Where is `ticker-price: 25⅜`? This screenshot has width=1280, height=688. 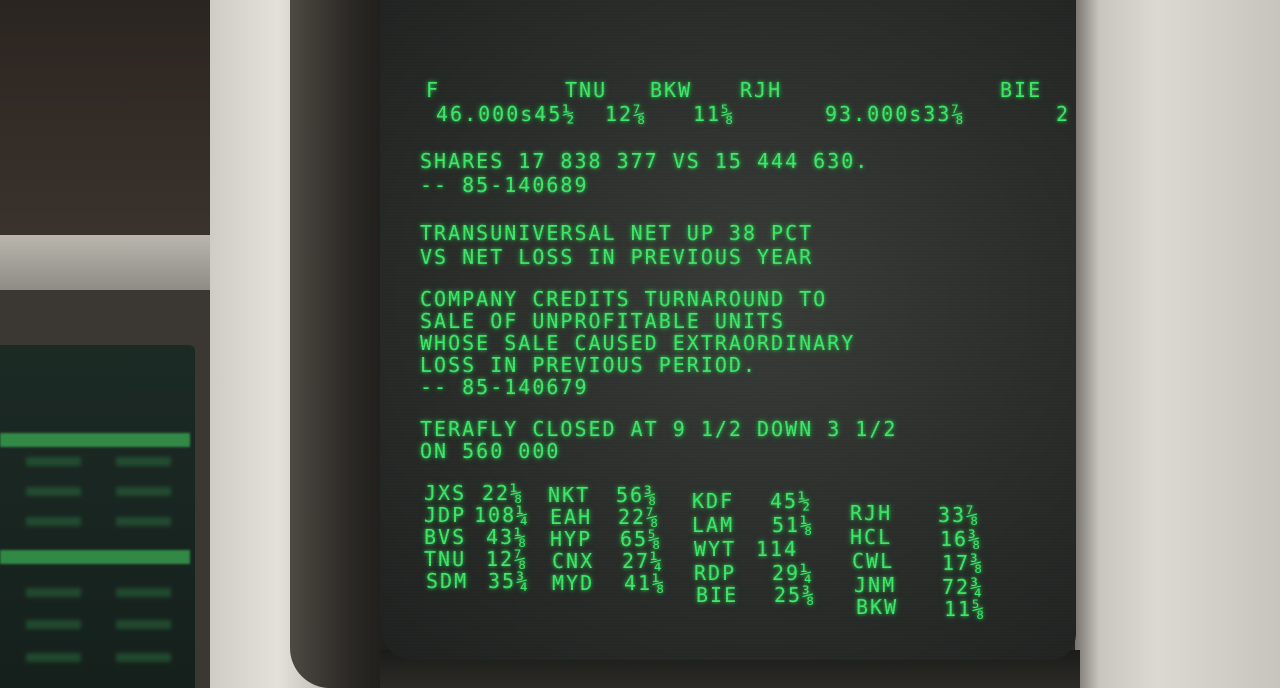
ticker-price: 25⅜ is located at coordinates (795, 595).